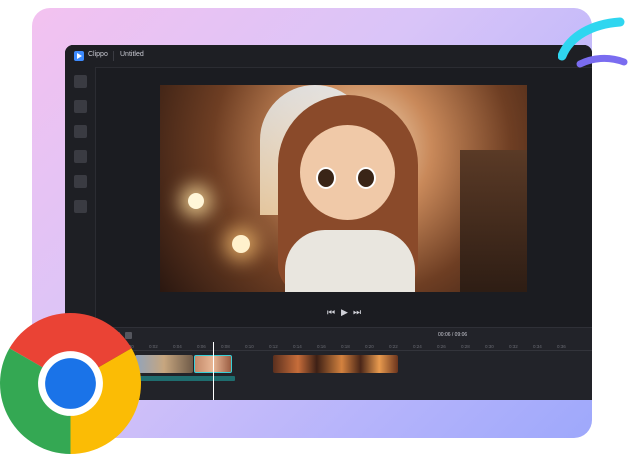 Image resolution: width=630 pixels, height=459 pixels. Describe the element at coordinates (80, 106) in the screenshot. I see `sidebar-tool-2-icon` at that location.